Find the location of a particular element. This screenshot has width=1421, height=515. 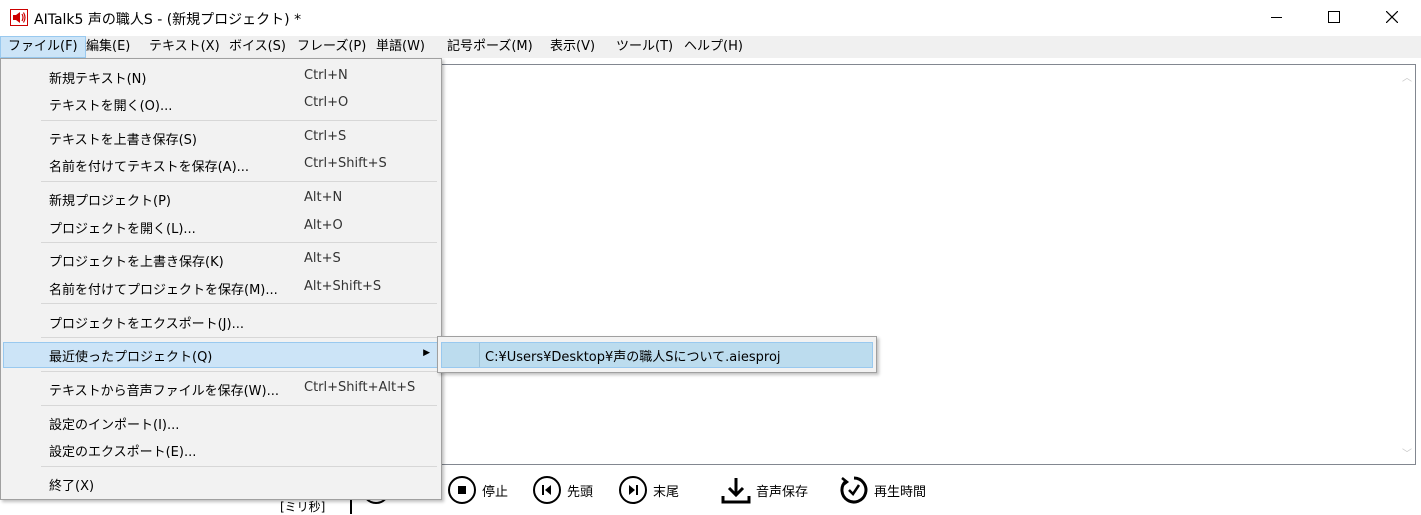

menu-item-save-project-as: 名前を付けてプロジェクトを保存(M)... Alt+Shift+S is located at coordinates (221, 288).